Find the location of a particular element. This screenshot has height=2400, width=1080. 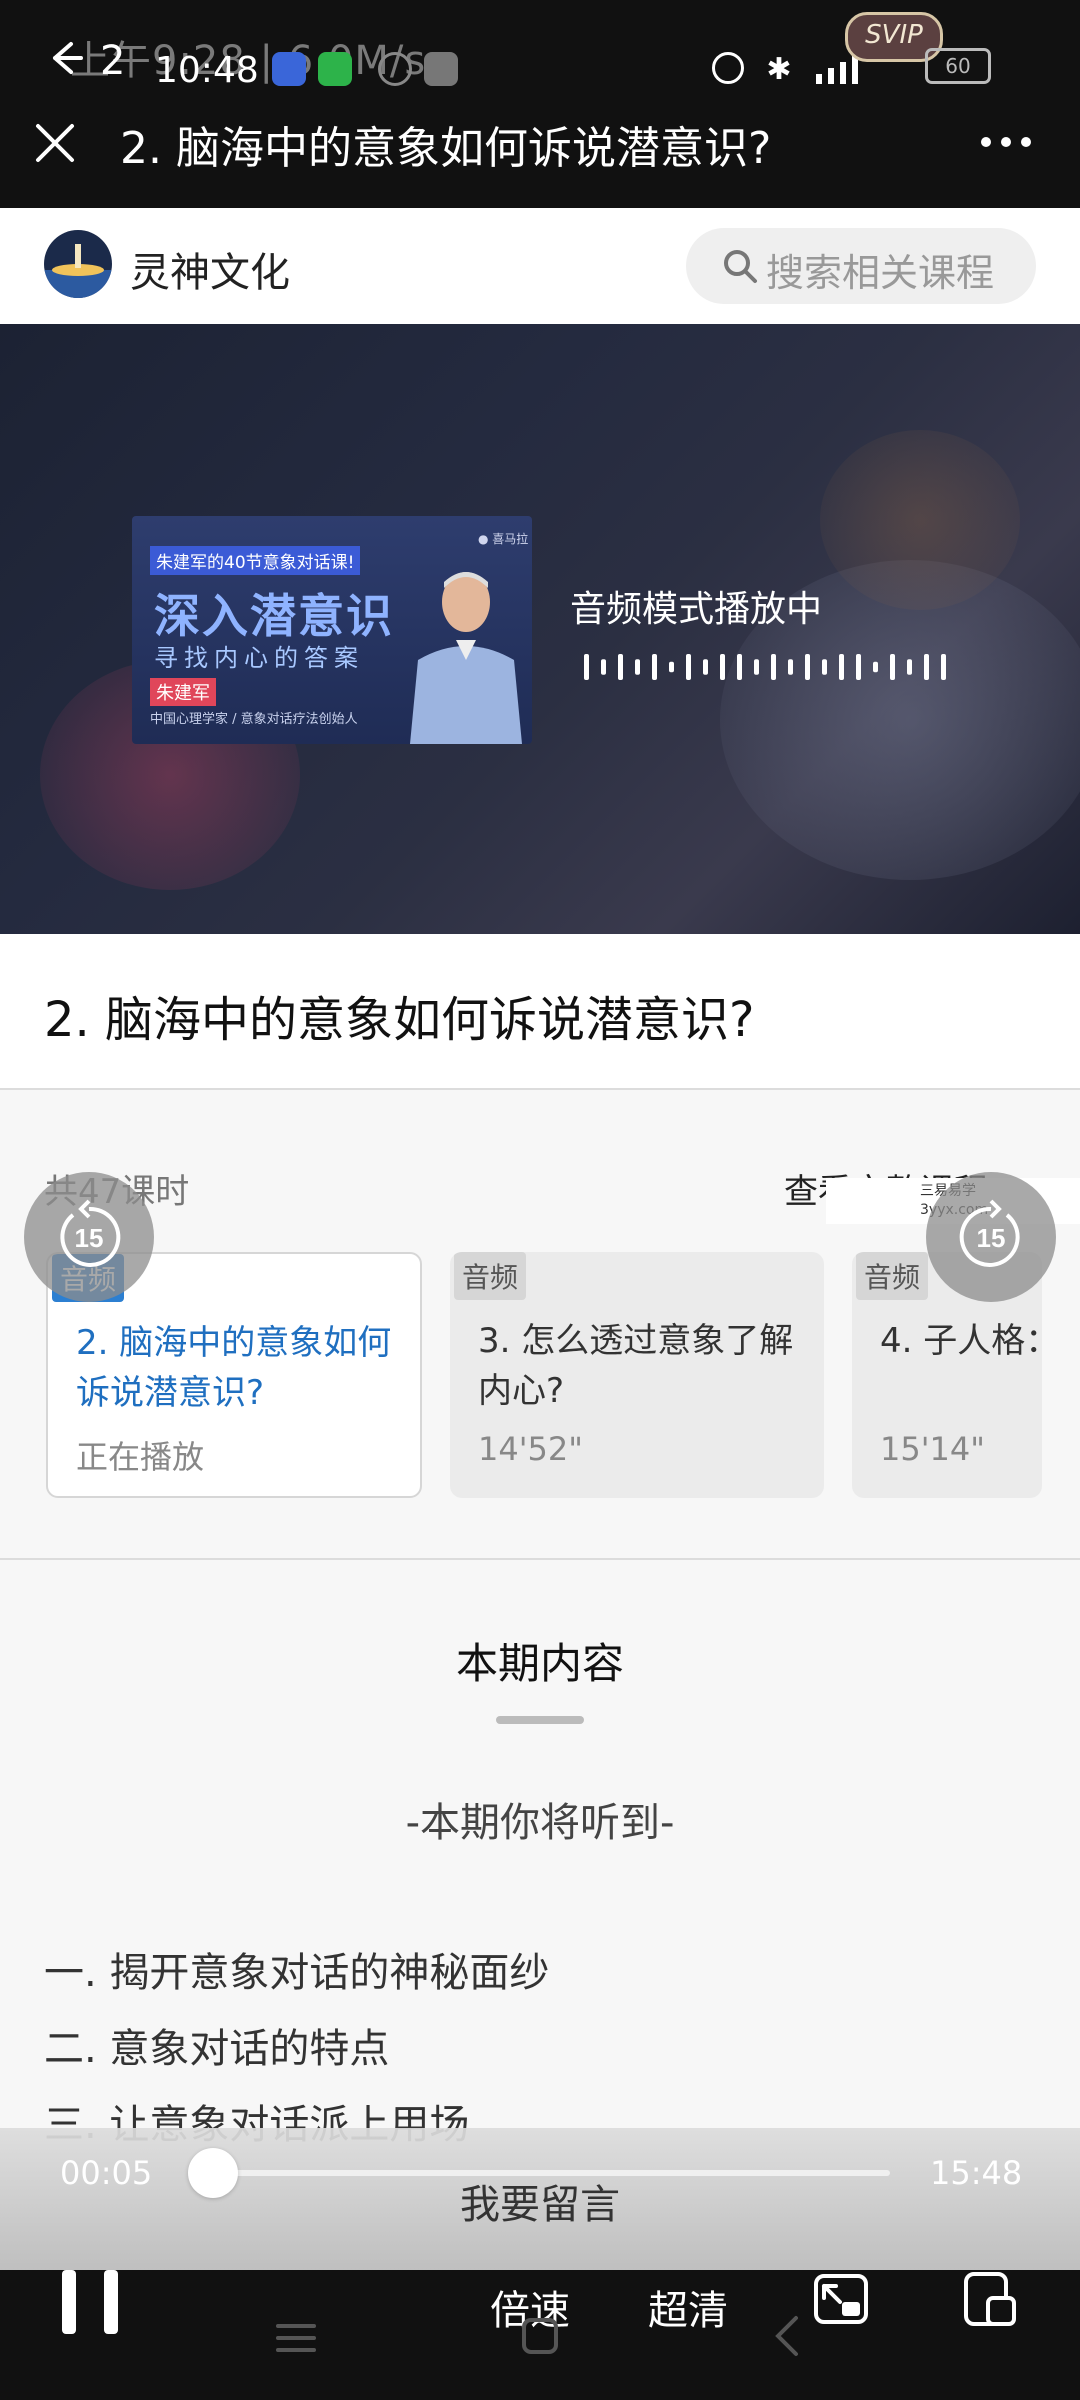

rewind-seconds: 15 is located at coordinates (89, 1238).